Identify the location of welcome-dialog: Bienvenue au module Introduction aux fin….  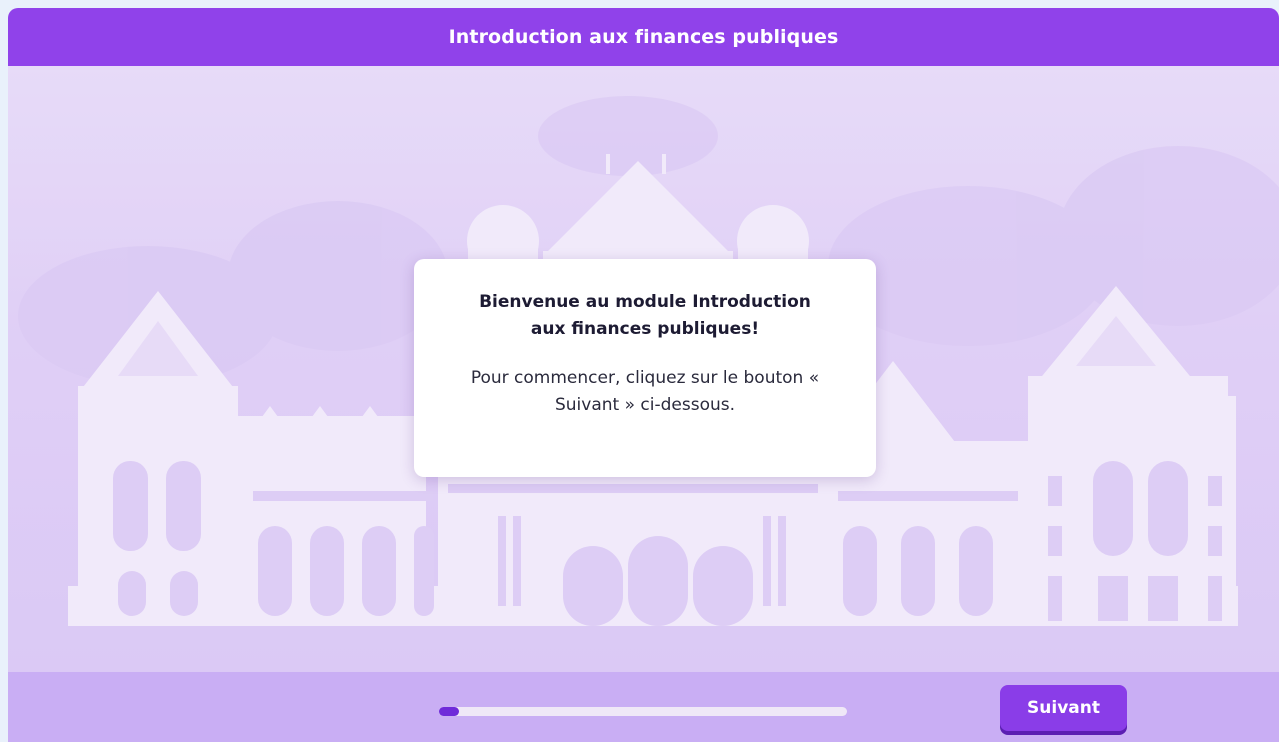
(645, 368).